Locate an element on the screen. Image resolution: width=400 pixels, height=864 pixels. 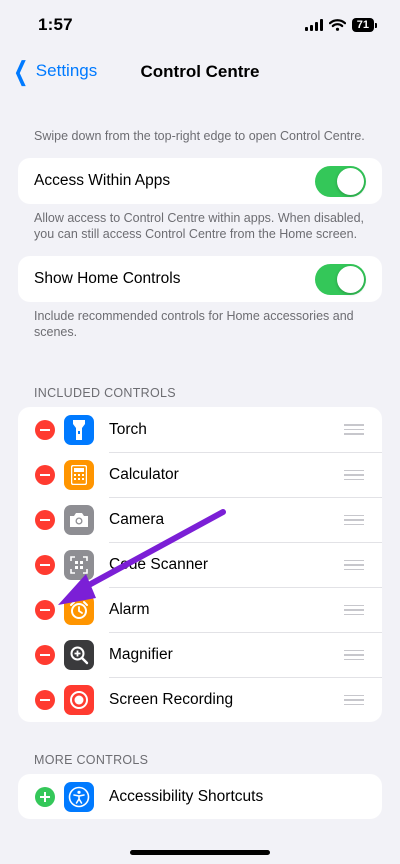
control-row-content: Magnifier is located at coordinates (245, 654).